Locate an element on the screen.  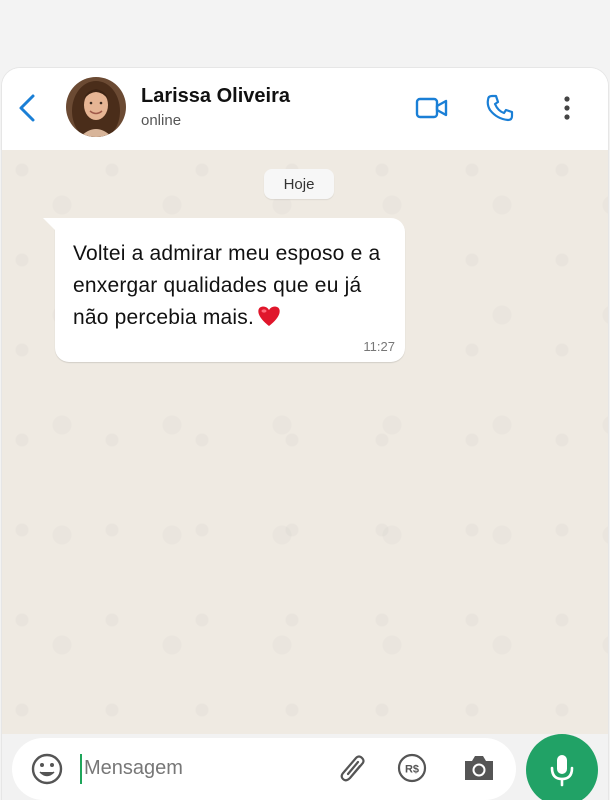
back-arrow-icon is located at coordinates (27, 108).